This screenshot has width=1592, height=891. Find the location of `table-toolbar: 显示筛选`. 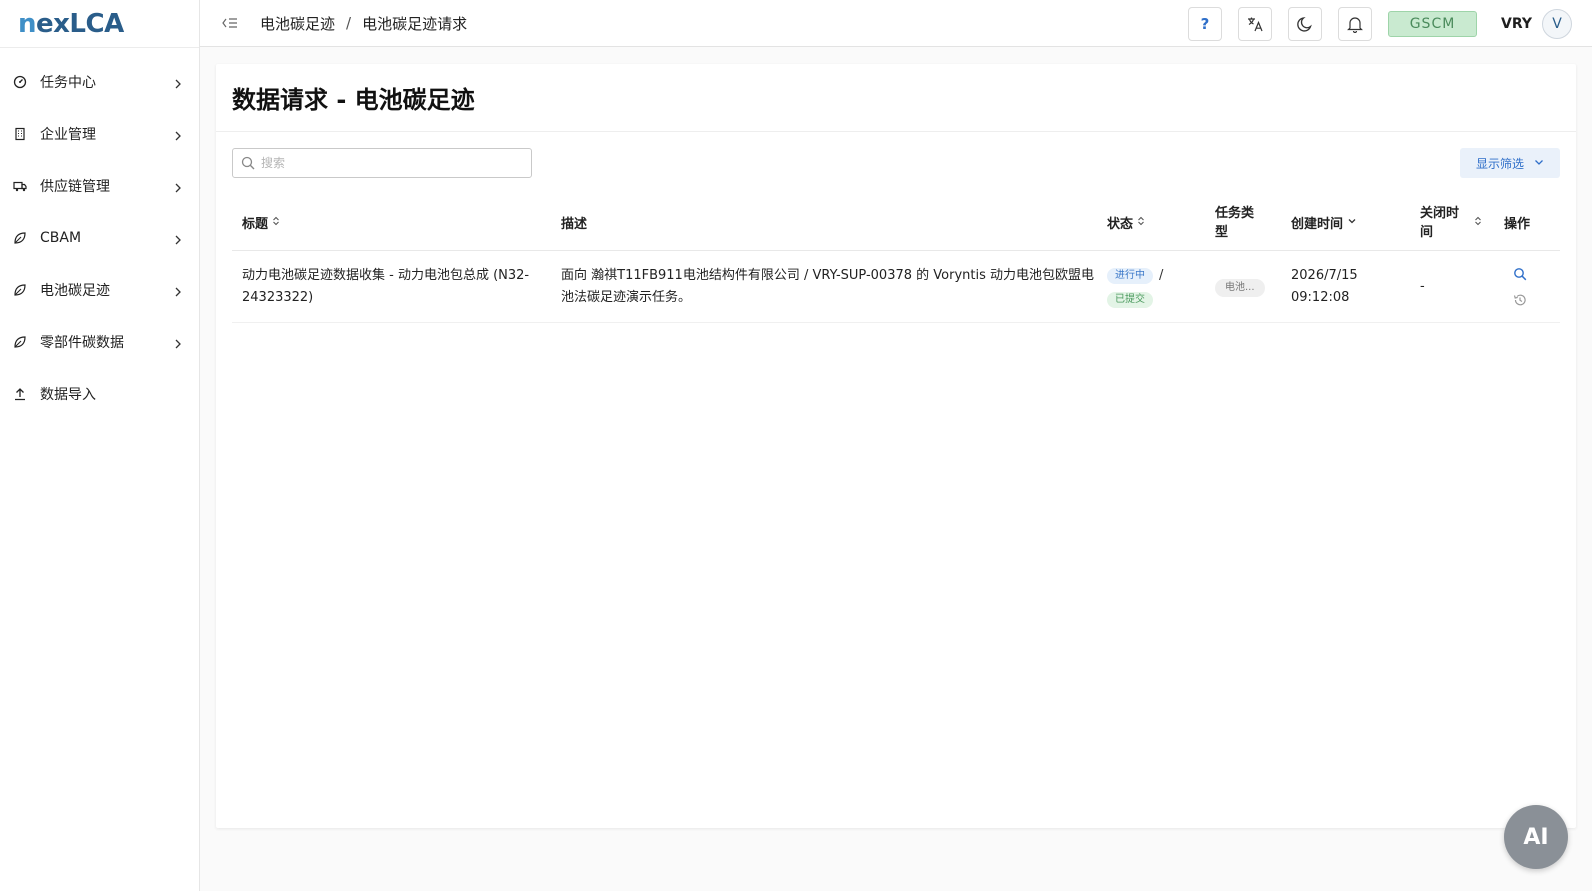

table-toolbar: 显示筛选 is located at coordinates (896, 164).